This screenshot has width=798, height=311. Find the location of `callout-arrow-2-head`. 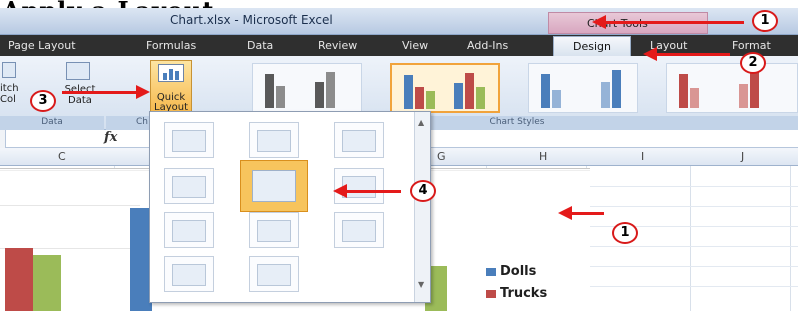

callout-arrow-2-head is located at coordinates (650, 54).